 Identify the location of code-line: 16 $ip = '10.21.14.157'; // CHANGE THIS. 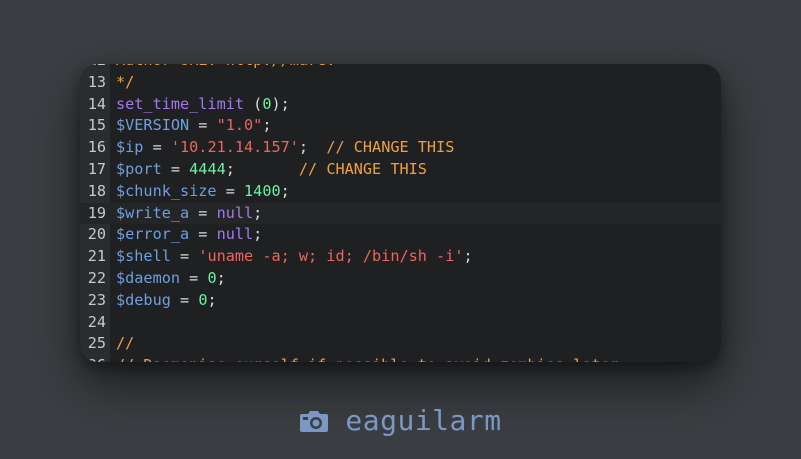
(400, 148).